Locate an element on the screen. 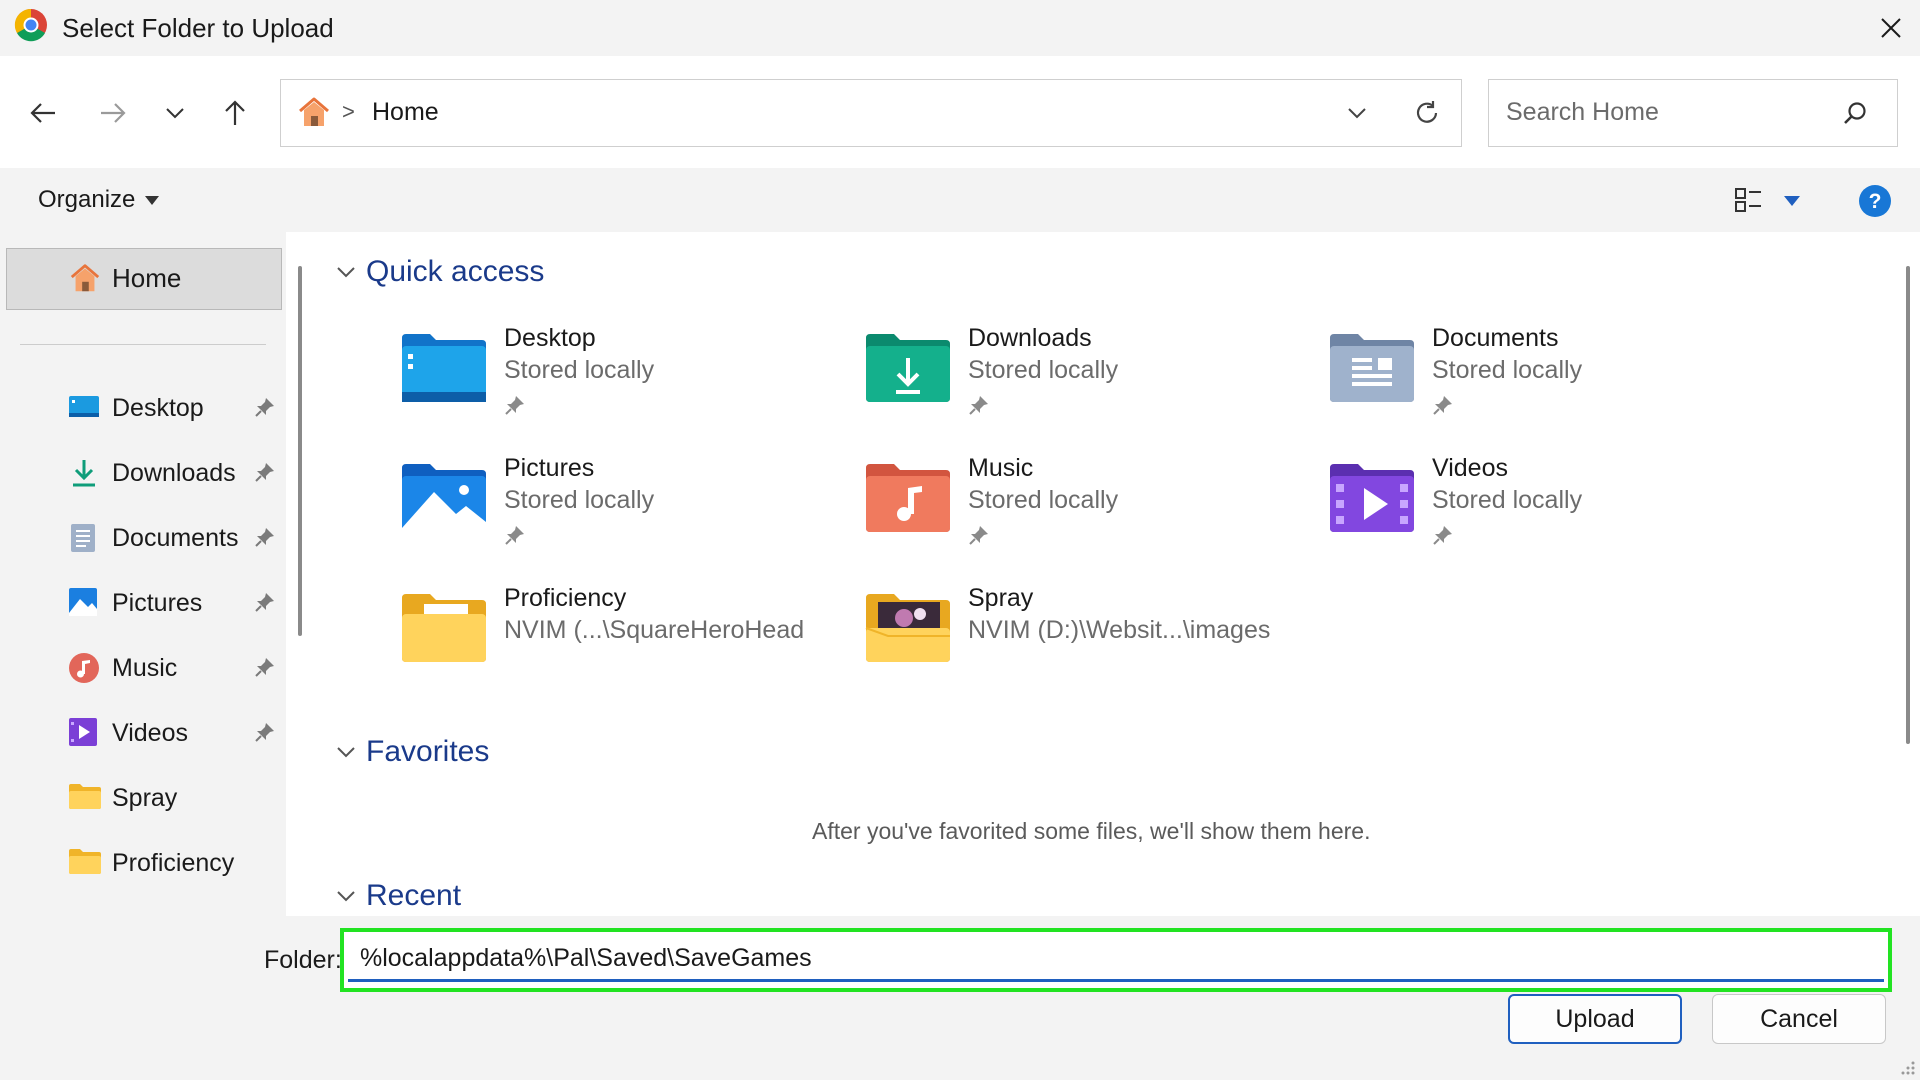 The height and width of the screenshot is (1080, 1920). pictures-icon is located at coordinates (83, 602).